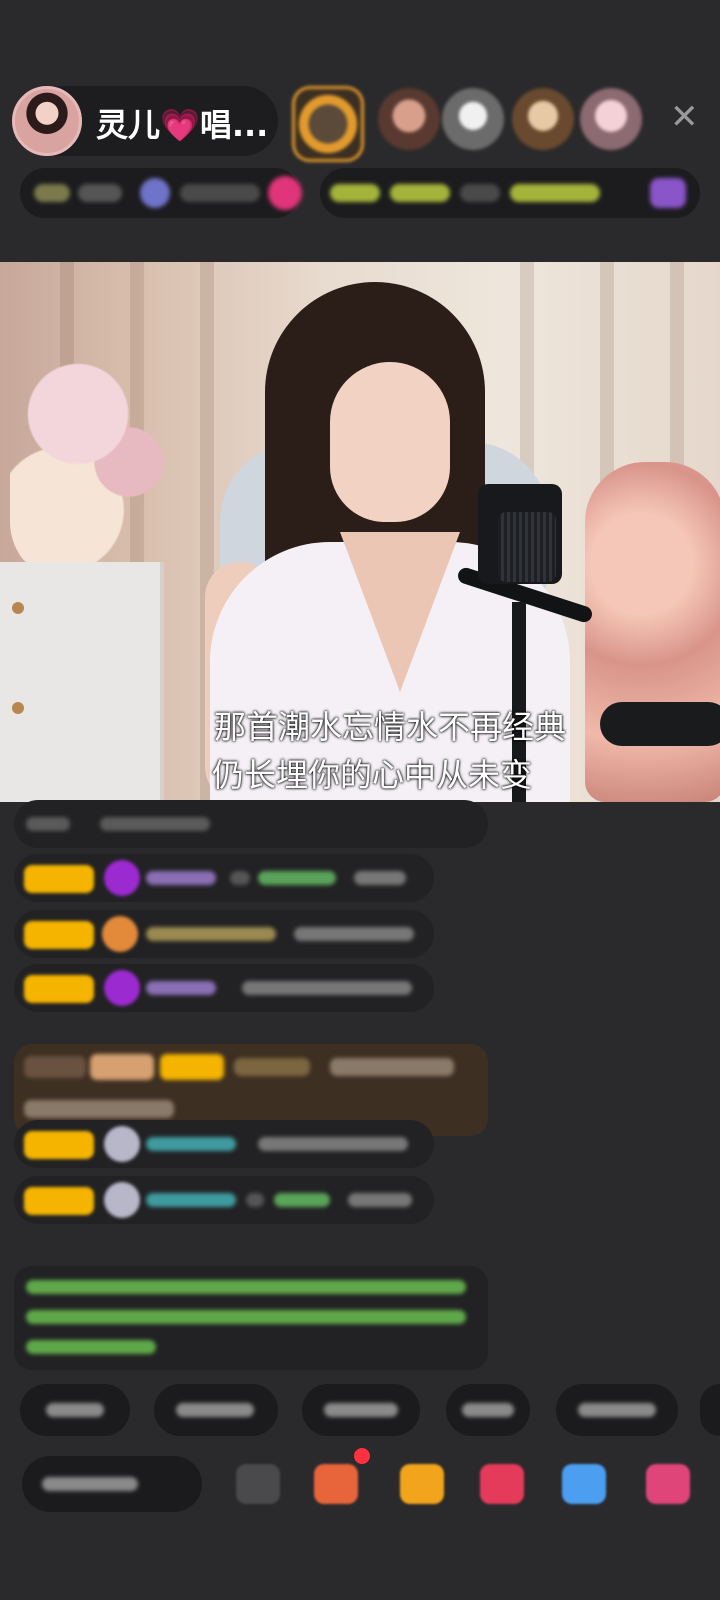  Describe the element at coordinates (527, 547) in the screenshot. I see `microphone-grille` at that location.